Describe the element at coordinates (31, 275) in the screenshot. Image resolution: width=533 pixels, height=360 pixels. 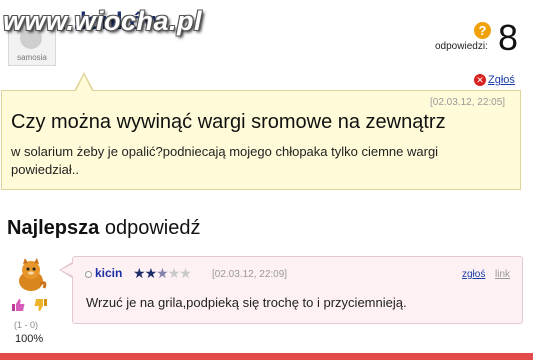
I see `cat-avatar` at that location.